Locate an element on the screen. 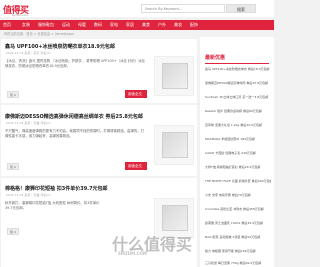 Image resolution: width=320 pixels, height=267 pixels. sidebar-link: 格力 电暖器 家用节能 券后199元包邮 is located at coordinates (238, 251).